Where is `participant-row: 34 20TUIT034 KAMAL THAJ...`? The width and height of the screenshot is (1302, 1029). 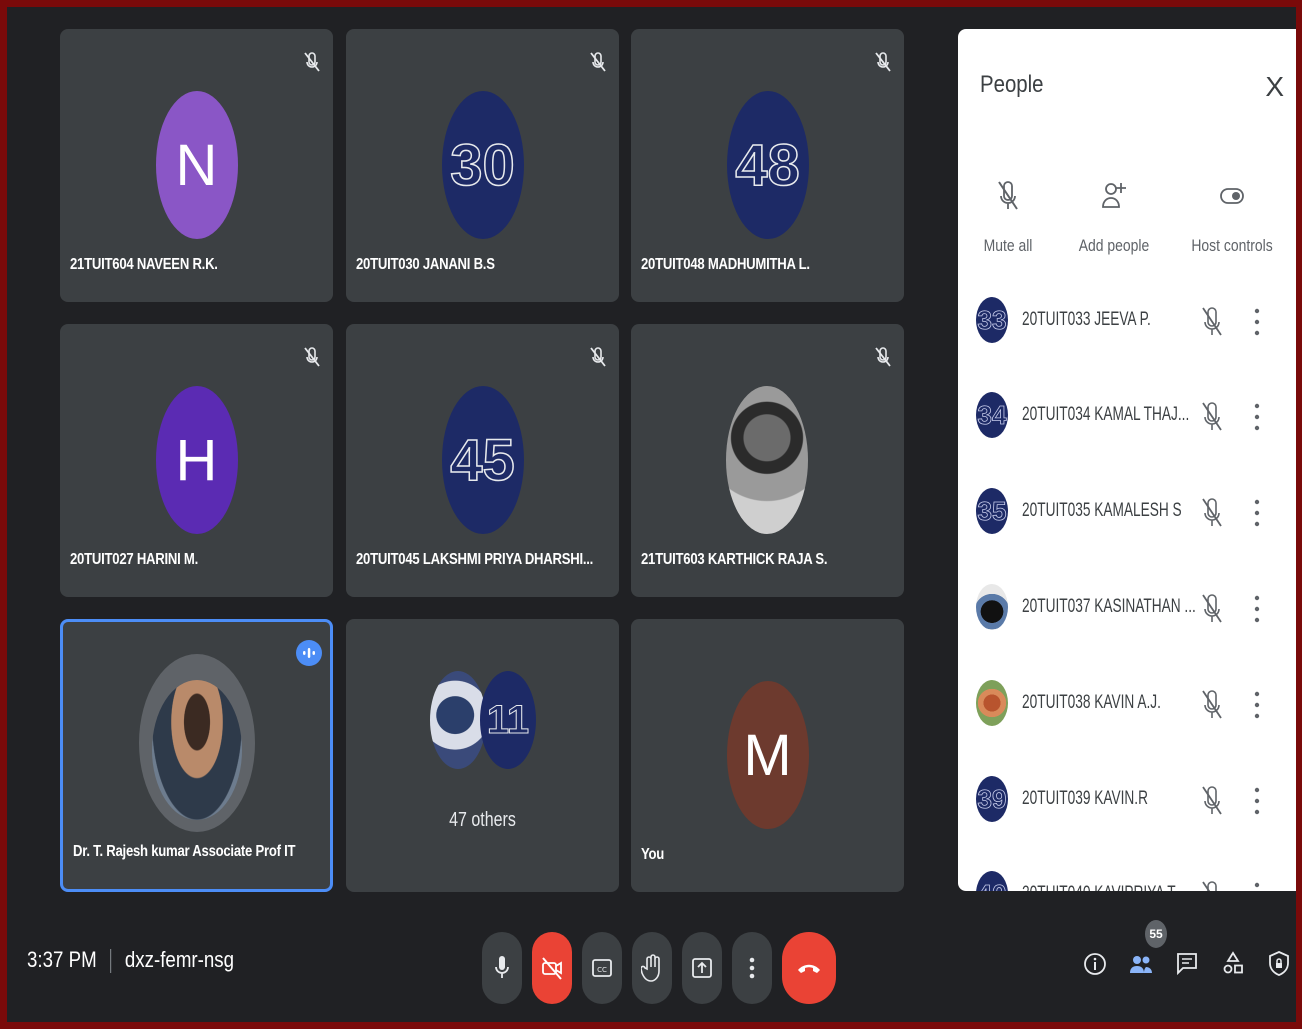 participant-row: 34 20TUIT034 KAMAL THAJ... is located at coordinates (1127, 410).